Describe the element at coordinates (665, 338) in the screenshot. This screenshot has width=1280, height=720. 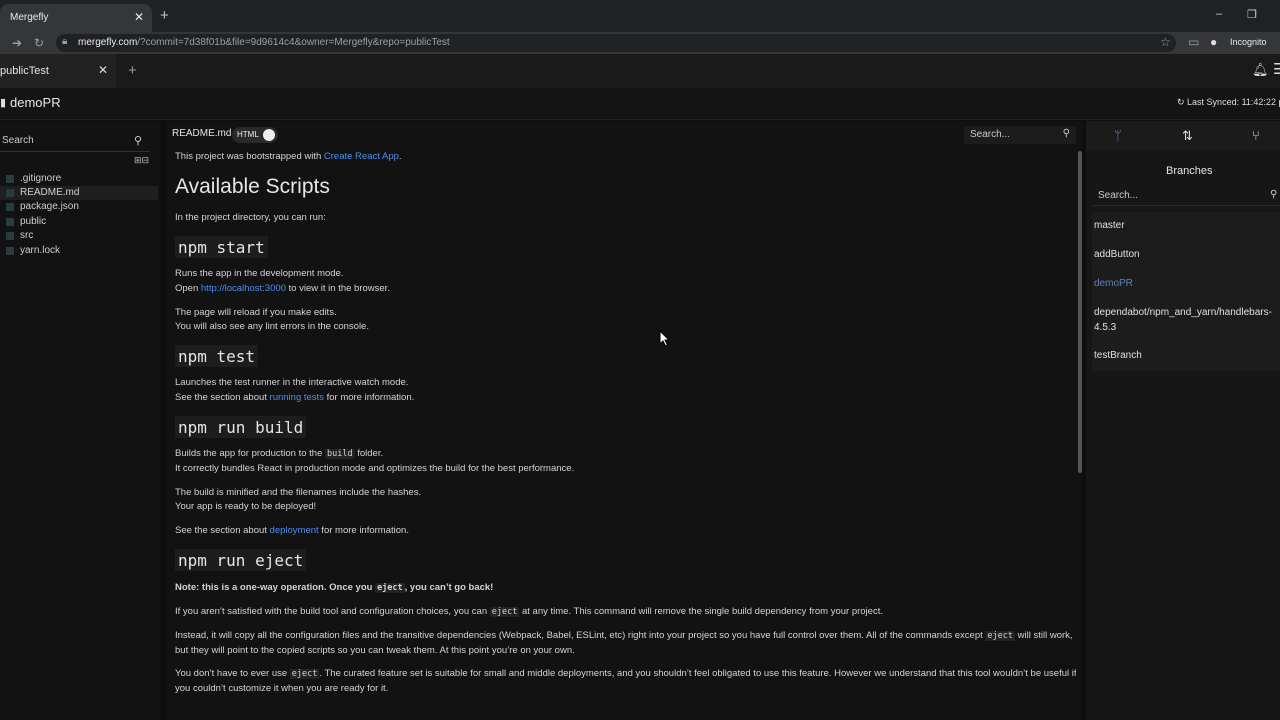
I see `mouse-cursor-icon` at that location.